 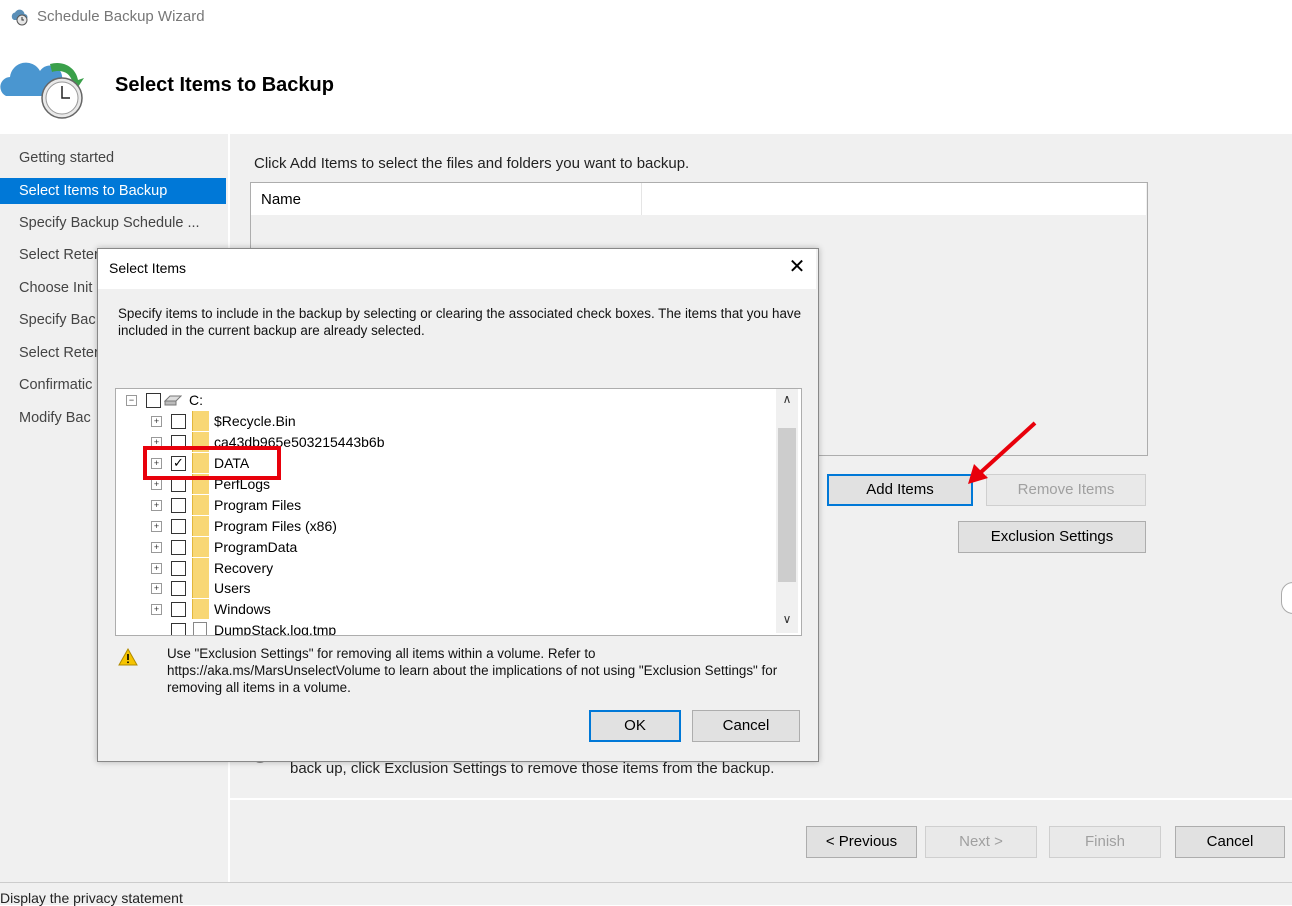 What do you see at coordinates (1002, 452) in the screenshot?
I see `red-arrow-icon` at bounding box center [1002, 452].